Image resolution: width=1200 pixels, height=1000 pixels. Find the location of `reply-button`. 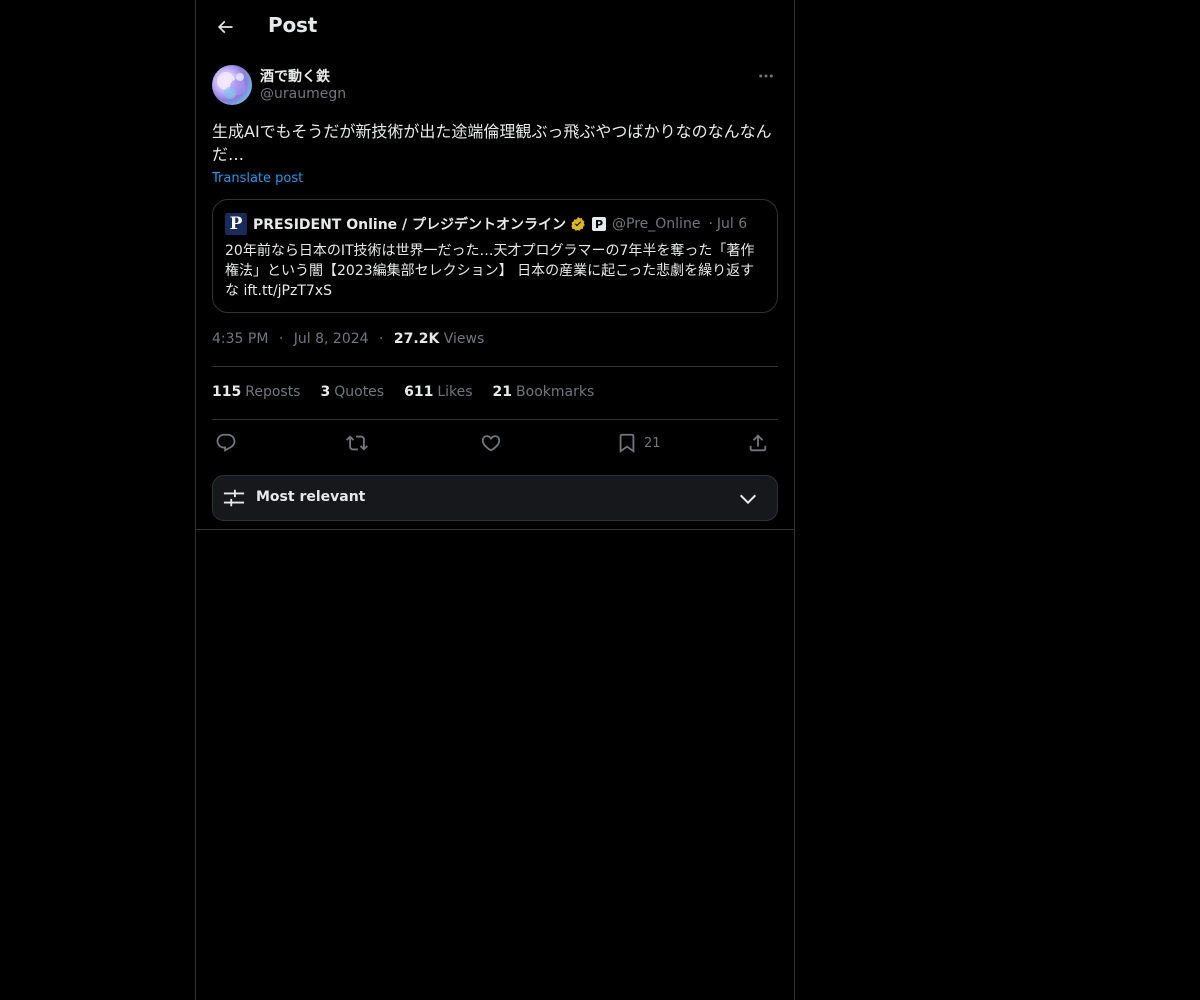

reply-button is located at coordinates (226, 443).